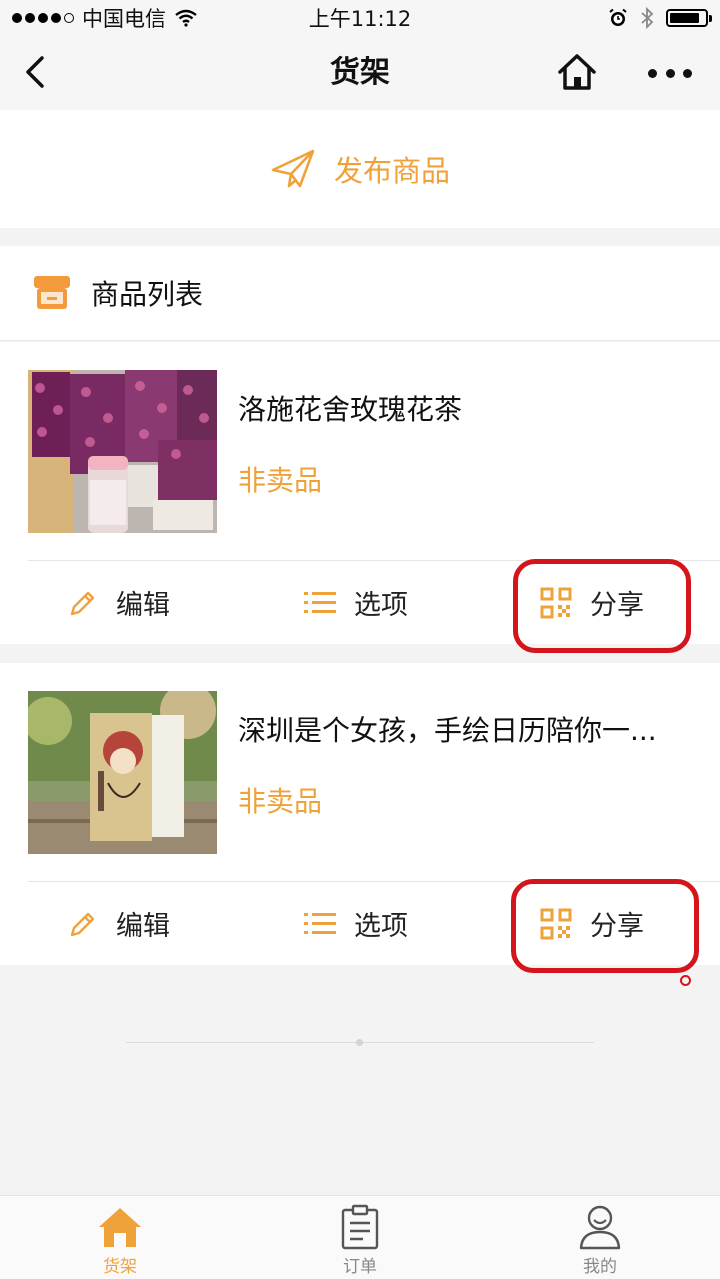  Describe the element at coordinates (689, 18) in the screenshot. I see `battery-icon` at that location.